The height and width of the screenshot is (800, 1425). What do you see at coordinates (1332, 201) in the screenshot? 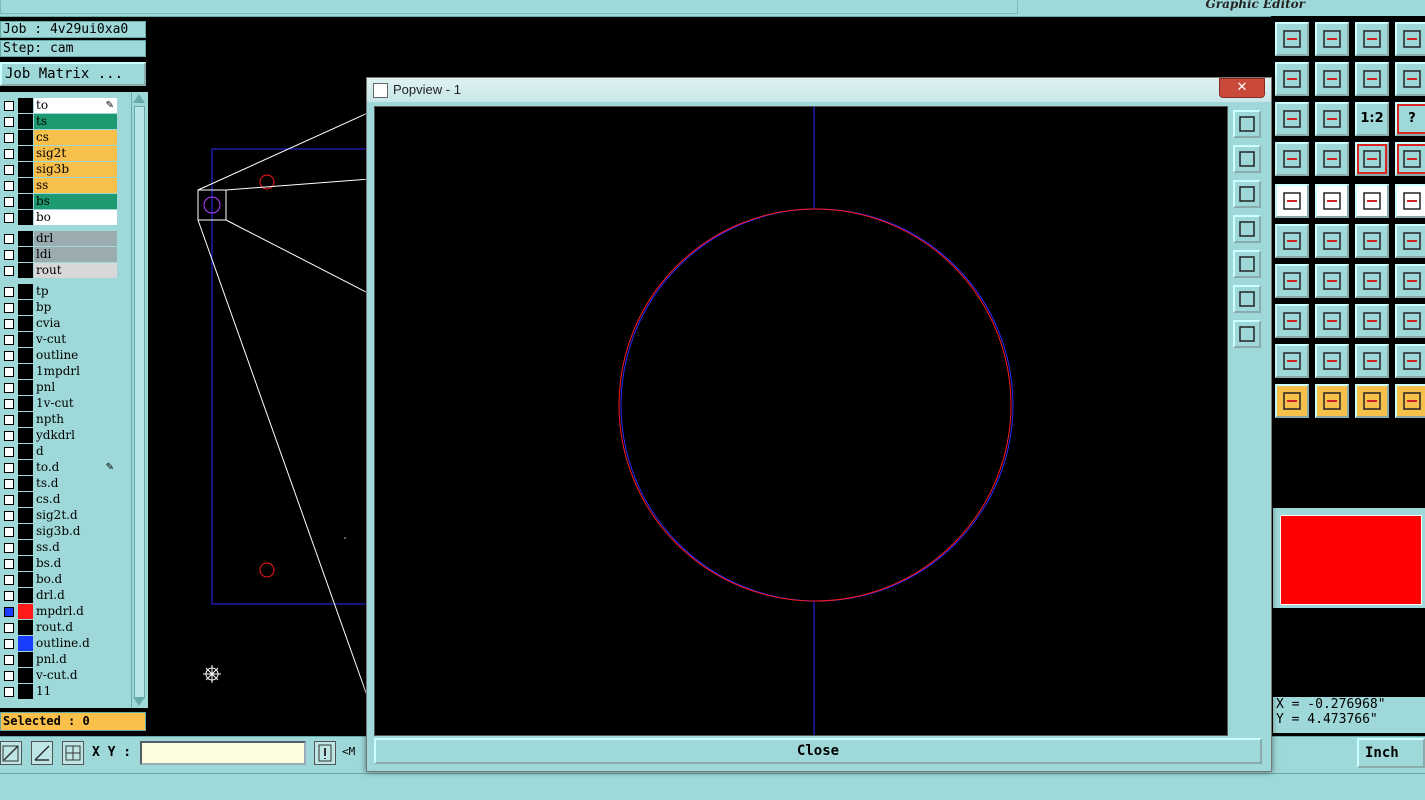
I see `rect-select-icon` at bounding box center [1332, 201].